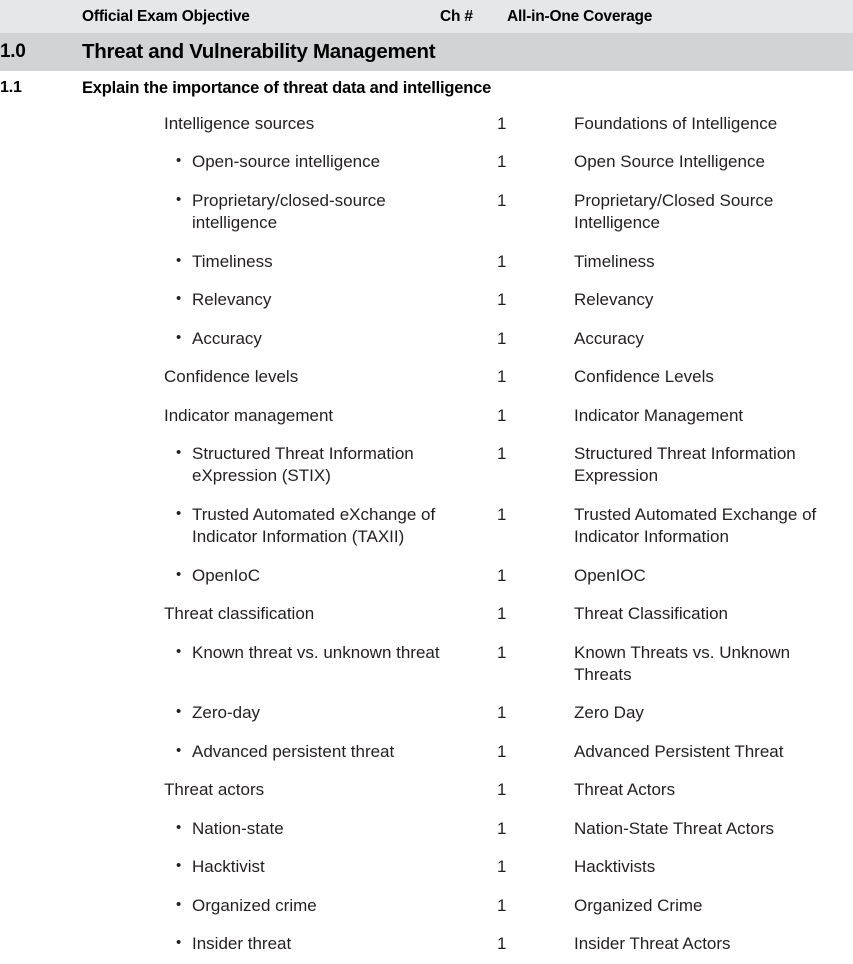  Describe the element at coordinates (426, 906) in the screenshot. I see `table-row: • Organized crime 1 Organized Crime` at that location.